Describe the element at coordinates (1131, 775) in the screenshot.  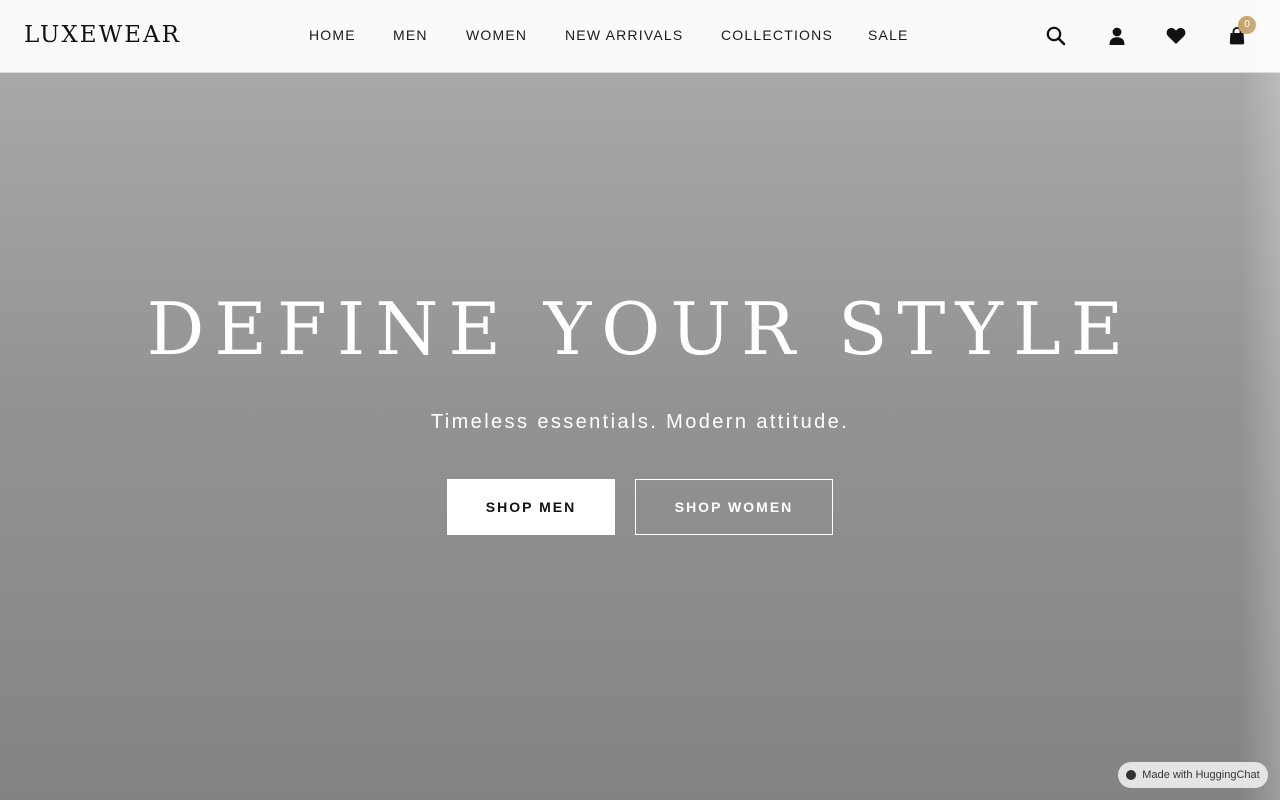
I see `huggingchat-logo-icon` at that location.